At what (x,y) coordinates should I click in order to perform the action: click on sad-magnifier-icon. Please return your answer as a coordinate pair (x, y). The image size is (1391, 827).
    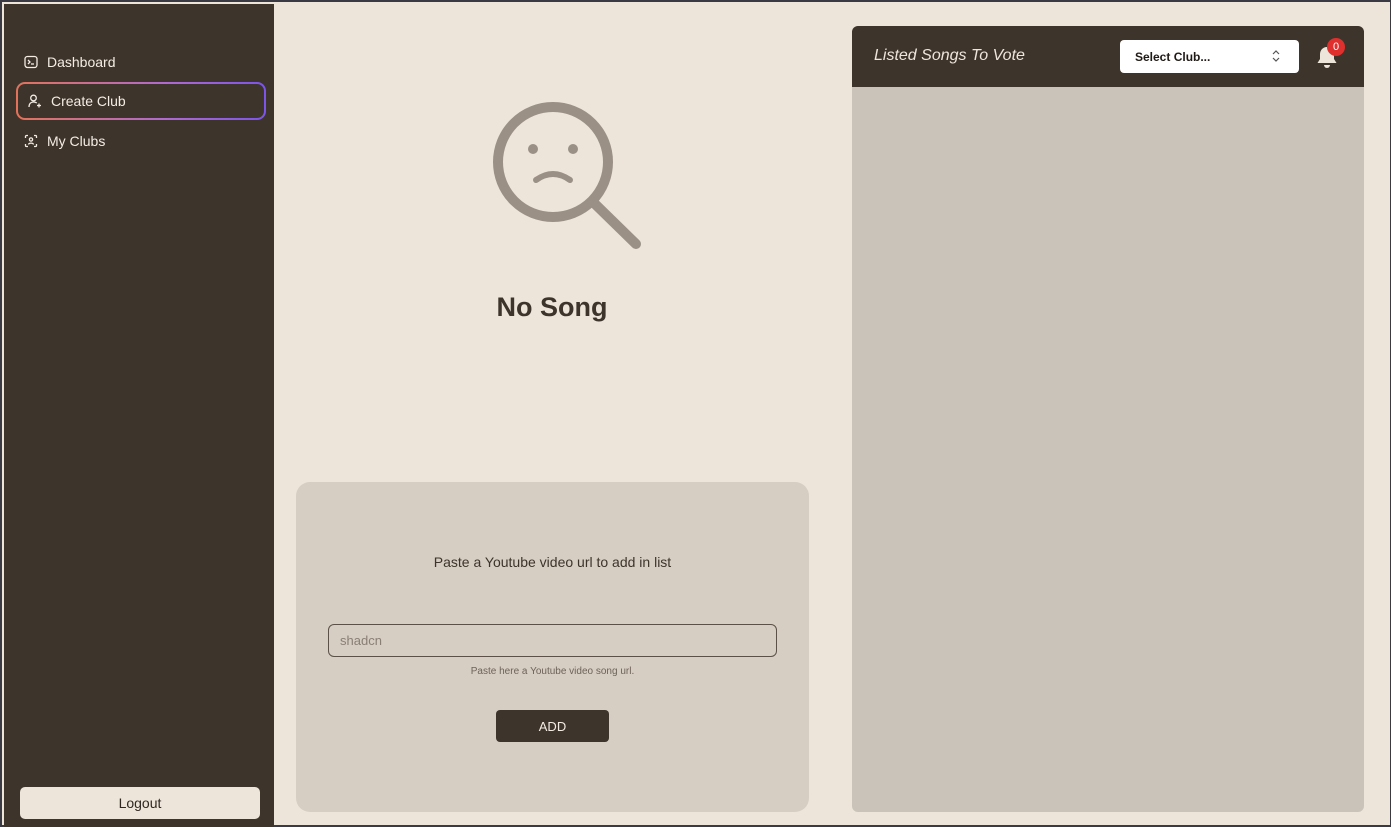
    Looking at the image, I should click on (567, 175).